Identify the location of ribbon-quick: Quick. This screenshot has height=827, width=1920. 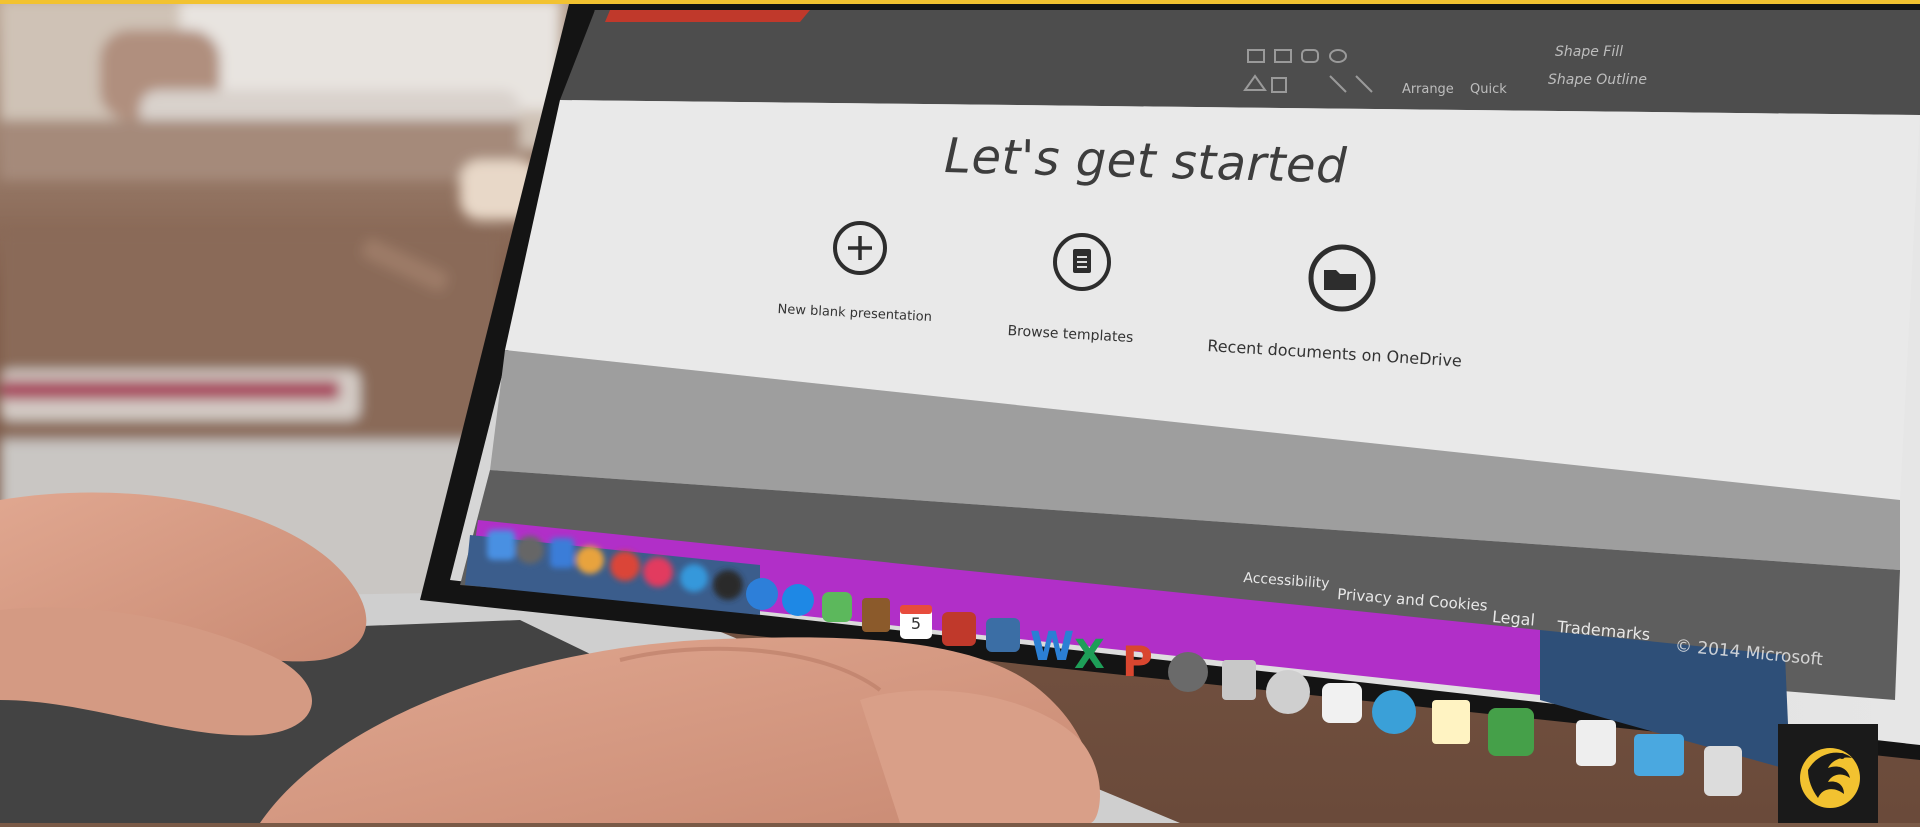
(1488, 89).